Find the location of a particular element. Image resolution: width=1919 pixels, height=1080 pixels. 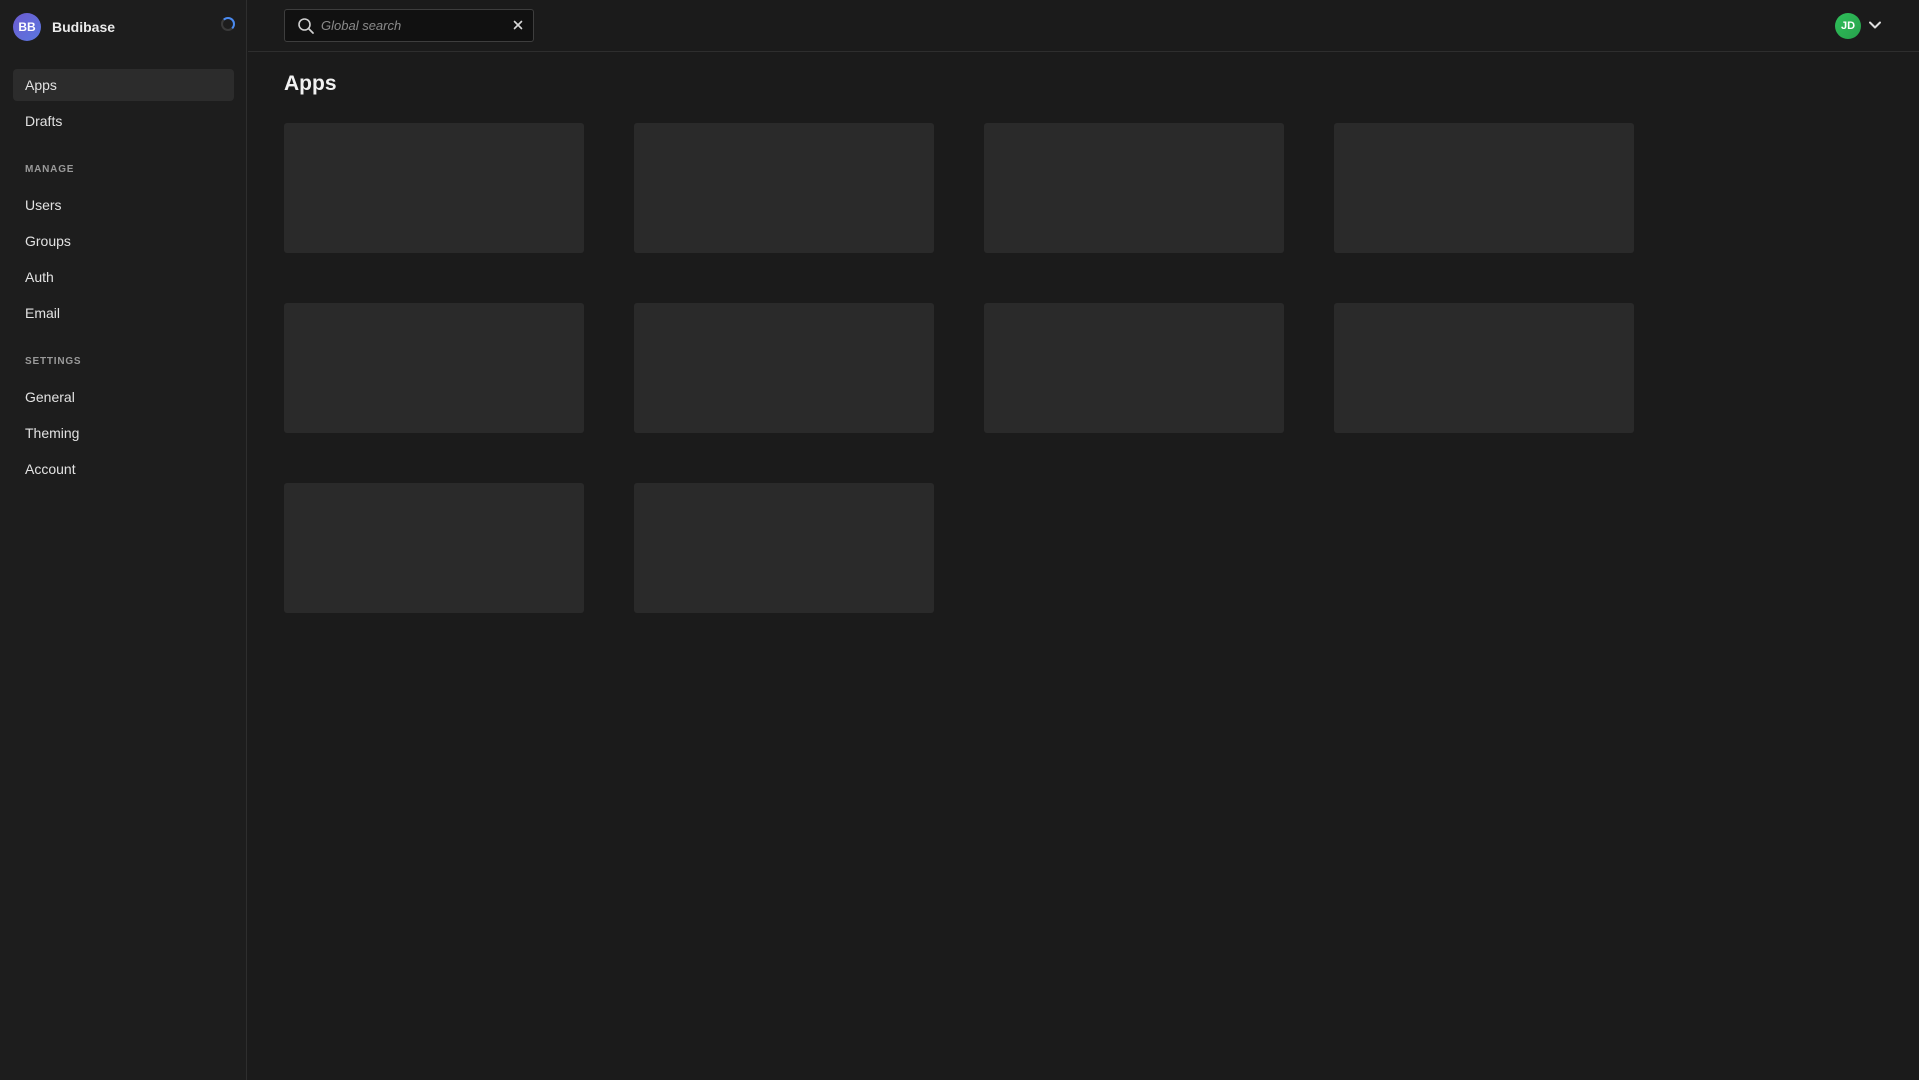

loading-spinner-icon is located at coordinates (228, 24).